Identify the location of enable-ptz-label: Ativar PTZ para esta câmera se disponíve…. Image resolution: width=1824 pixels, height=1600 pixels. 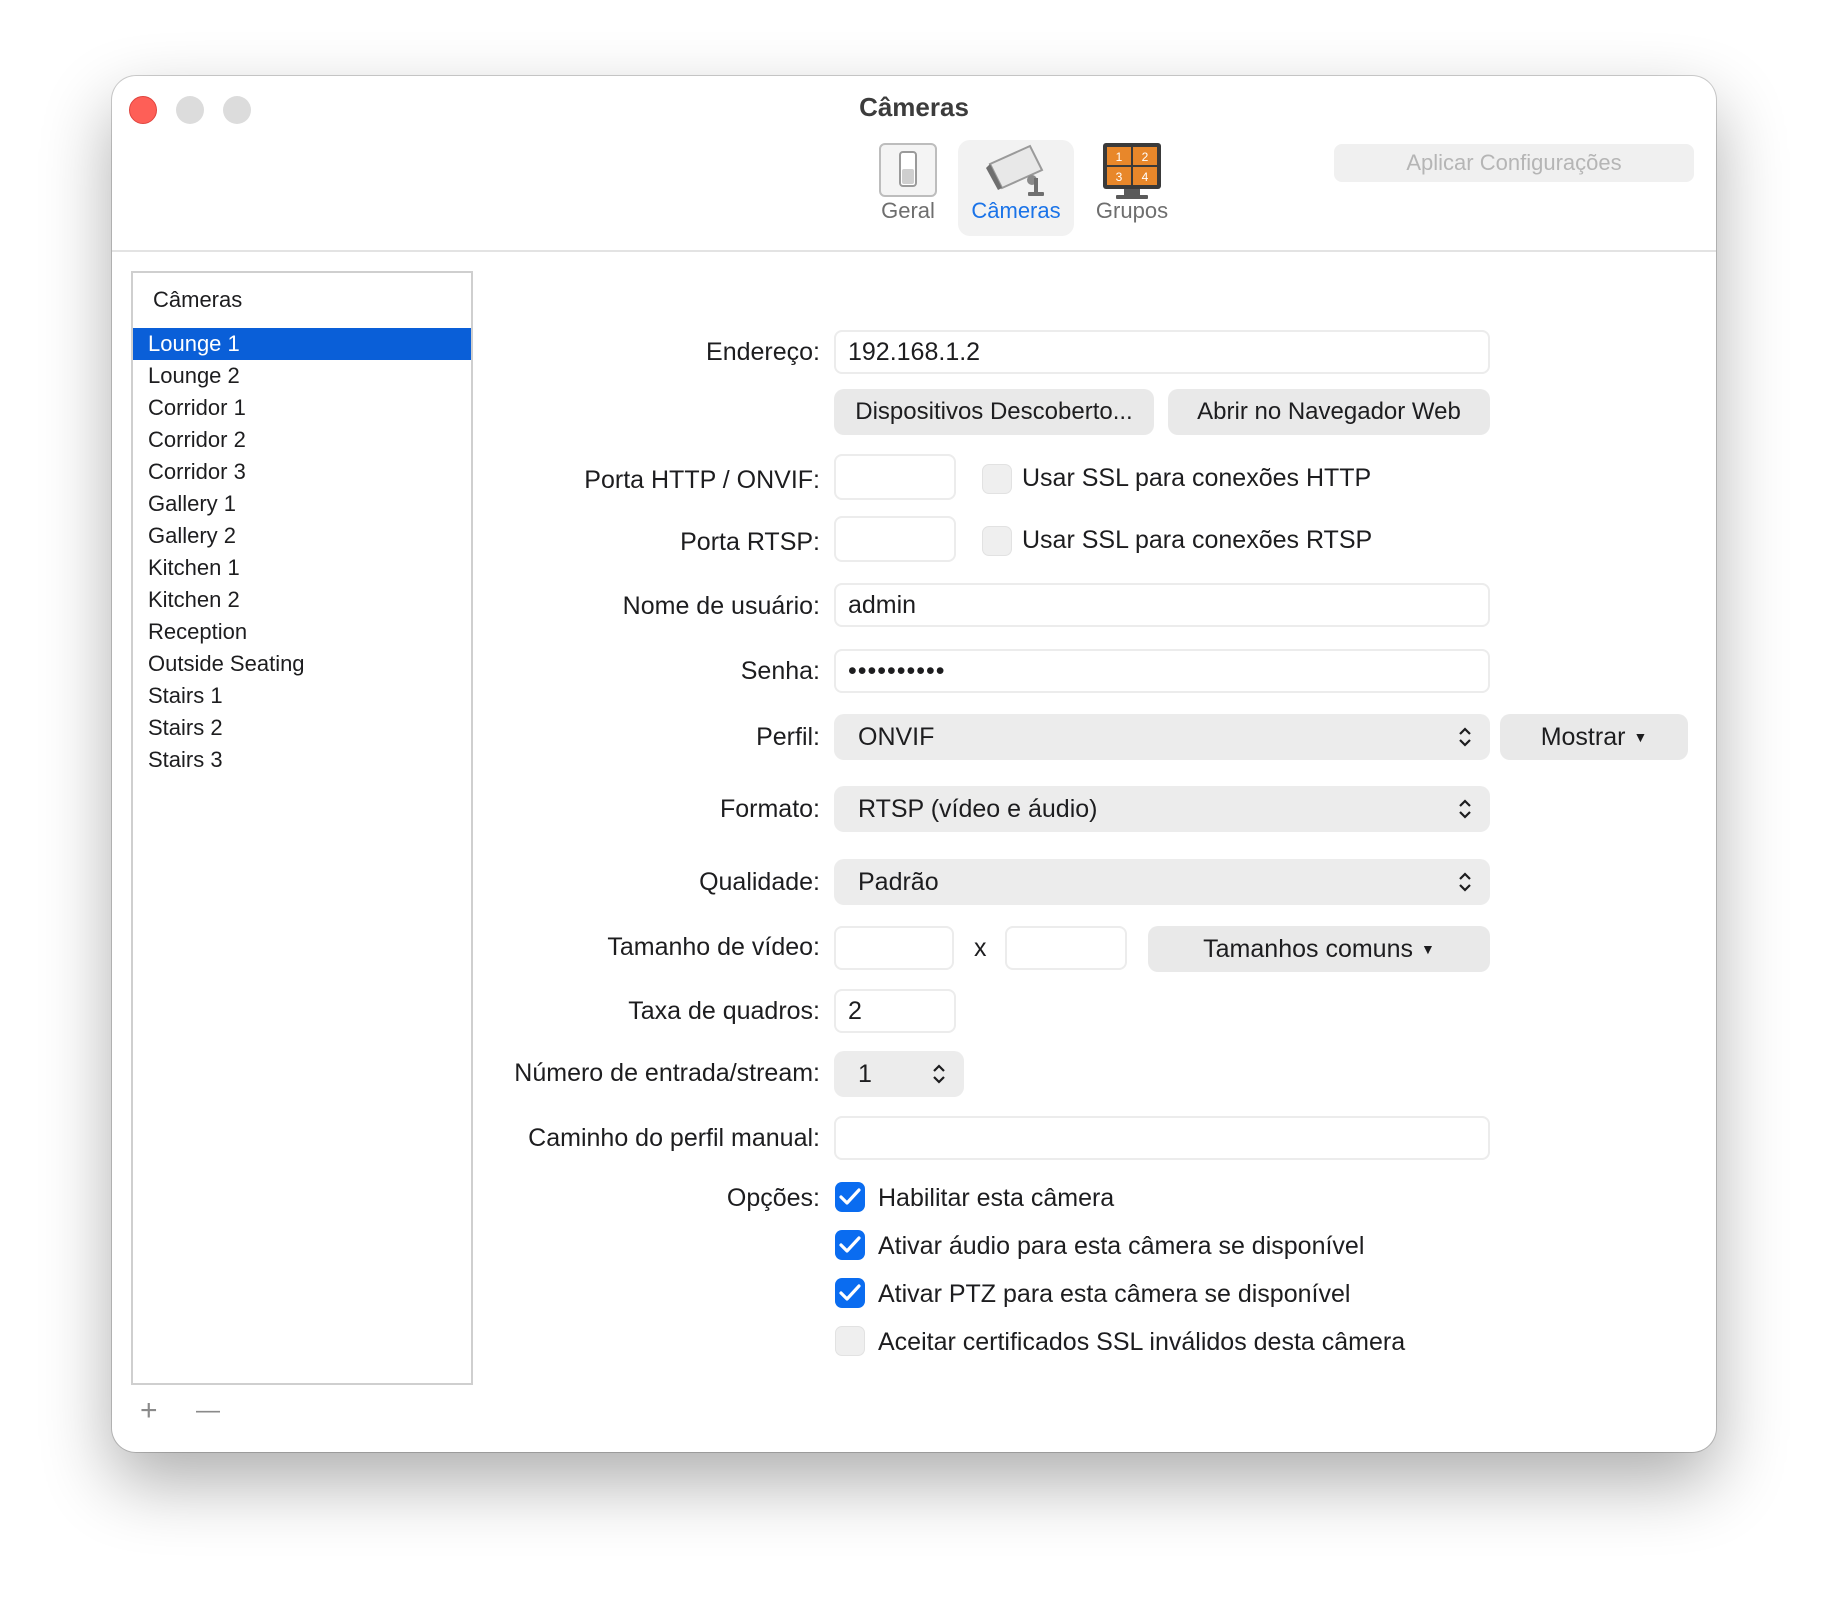
(1114, 1294).